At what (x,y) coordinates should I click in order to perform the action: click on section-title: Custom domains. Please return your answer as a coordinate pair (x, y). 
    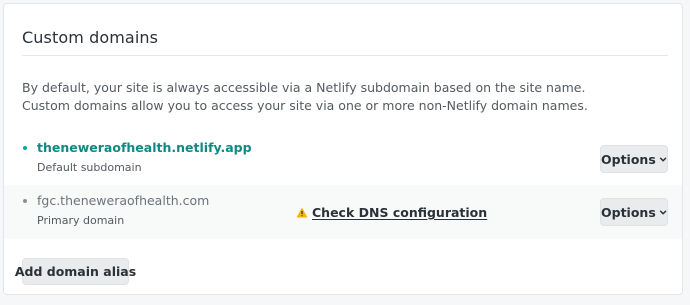
    Looking at the image, I should click on (90, 37).